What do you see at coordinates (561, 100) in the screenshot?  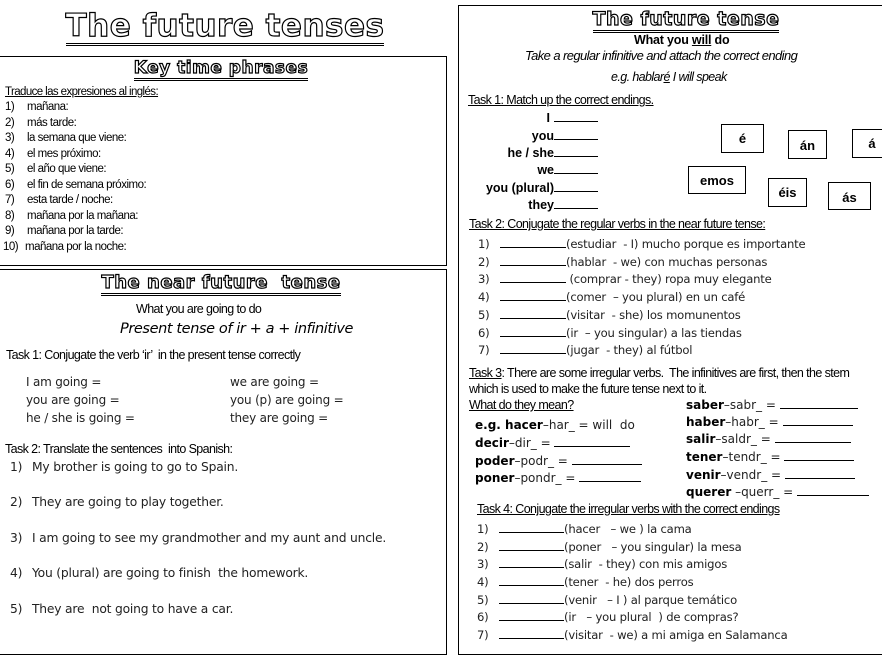 I see `future-task1-heading: Task 1: Match up the correct endings.` at bounding box center [561, 100].